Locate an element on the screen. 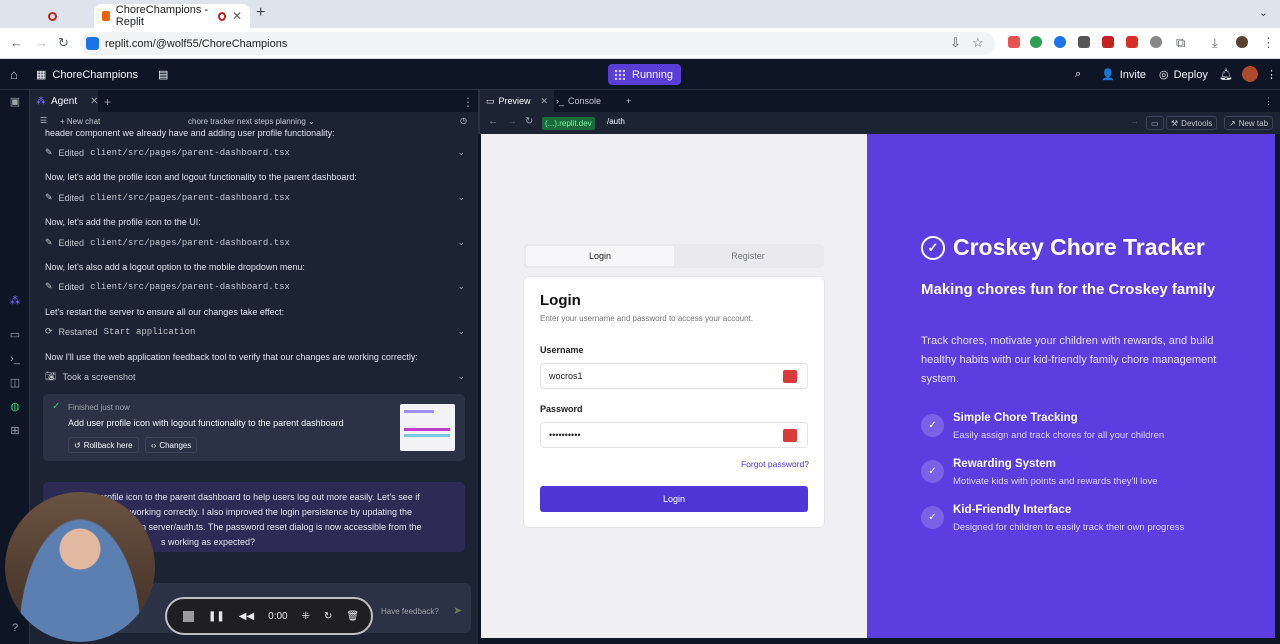  invite-button: 👤 Invite is located at coordinates (1123, 75).